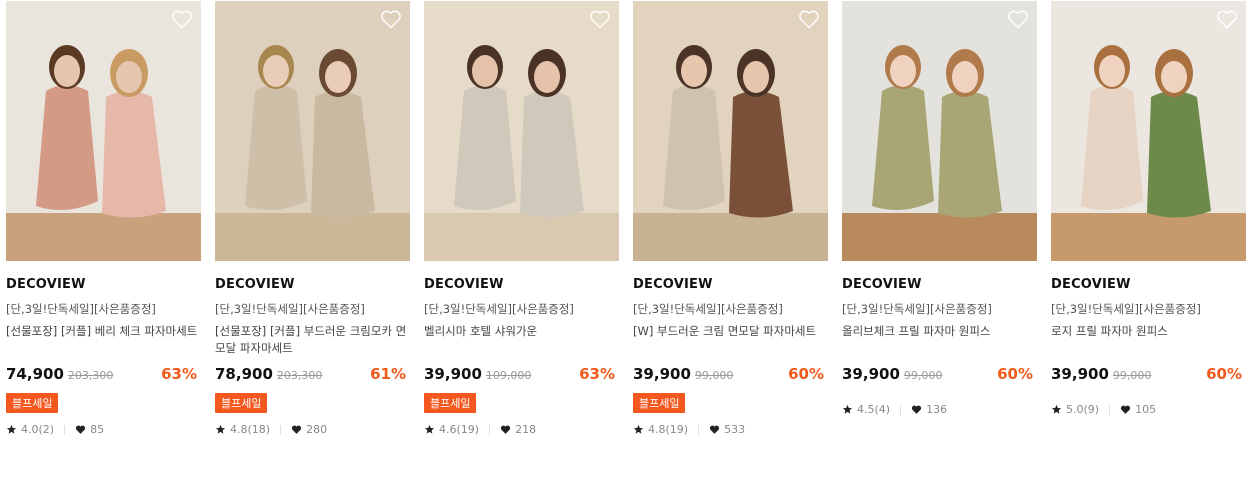 Image resolution: width=1255 pixels, height=478 pixels. I want to click on product-stats: 4.5(4) 136, so click(939, 409).